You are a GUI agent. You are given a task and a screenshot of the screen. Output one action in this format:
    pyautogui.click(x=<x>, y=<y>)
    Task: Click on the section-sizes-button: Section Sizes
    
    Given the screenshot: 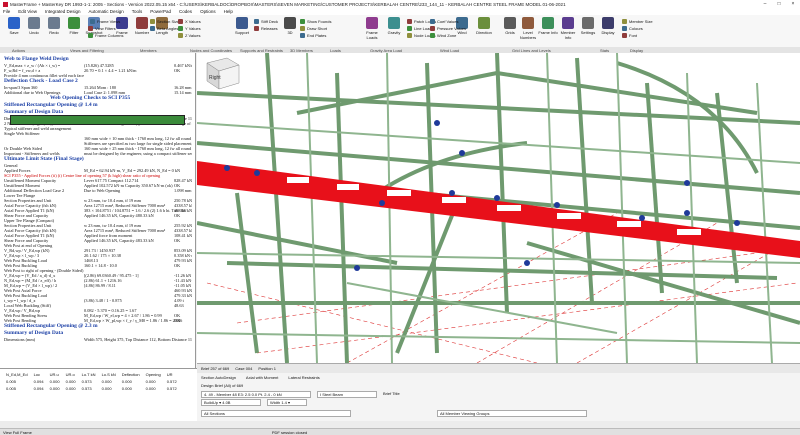 What is the action you would take?
    pyautogui.click(x=165, y=21)
    